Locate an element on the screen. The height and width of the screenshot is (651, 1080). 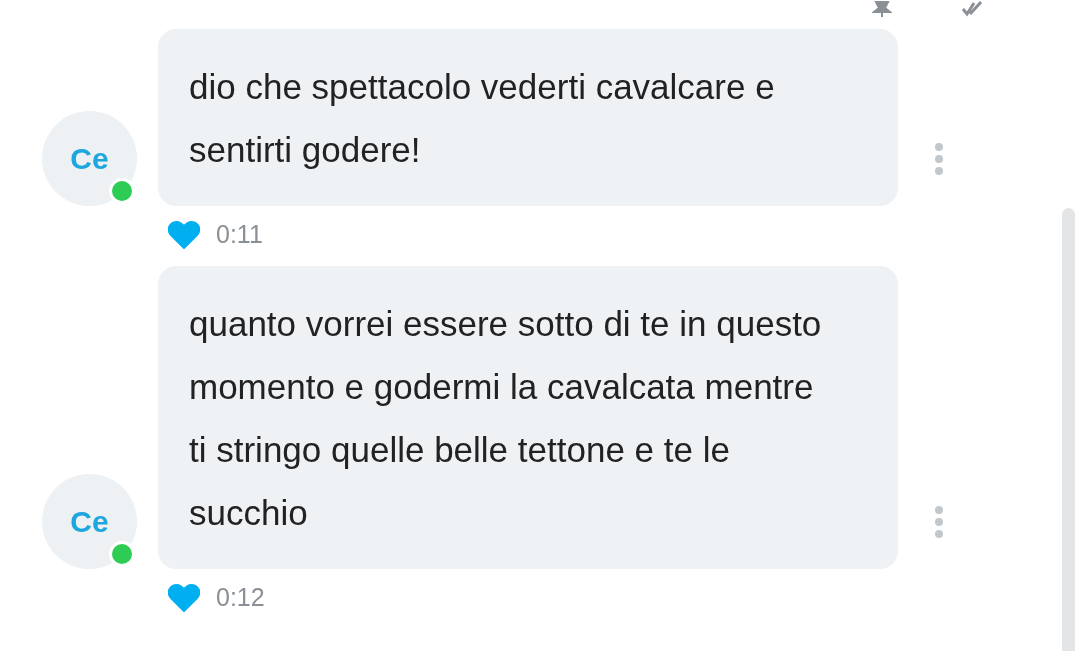
pin-icon is located at coordinates (882, 9).